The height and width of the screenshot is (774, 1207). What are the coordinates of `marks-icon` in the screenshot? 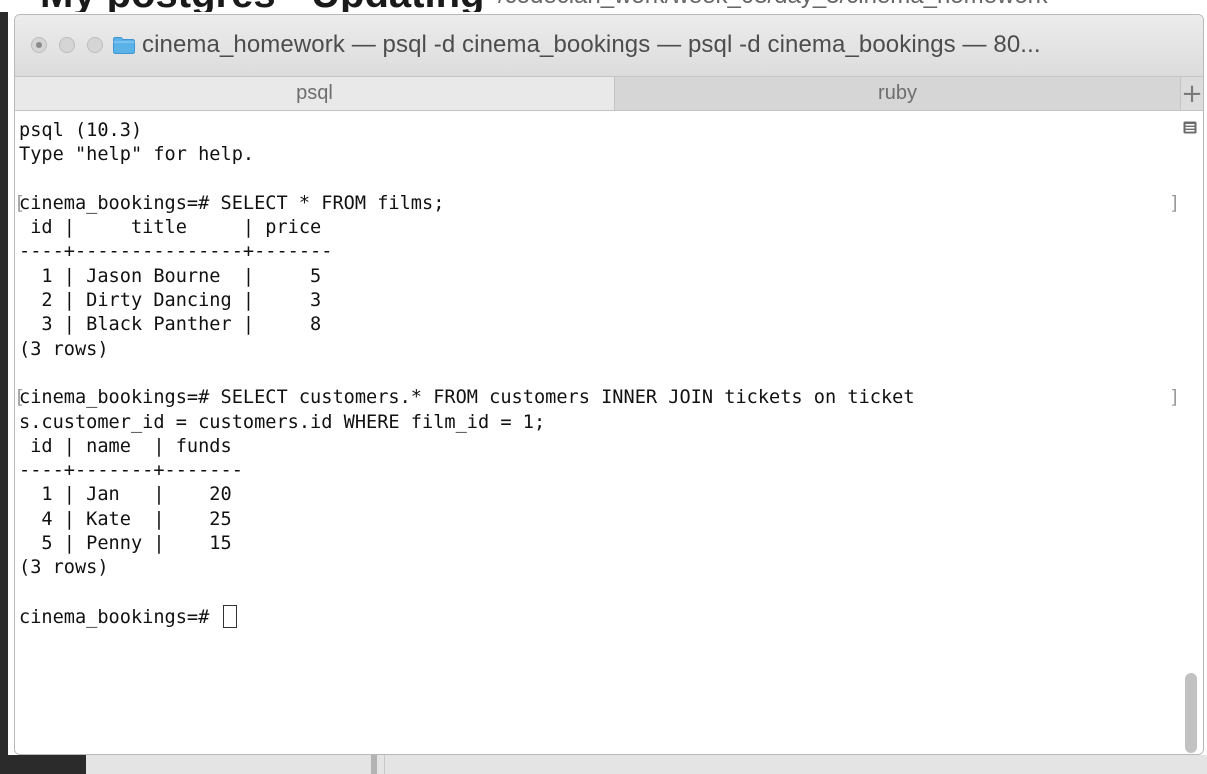 It's located at (1190, 127).